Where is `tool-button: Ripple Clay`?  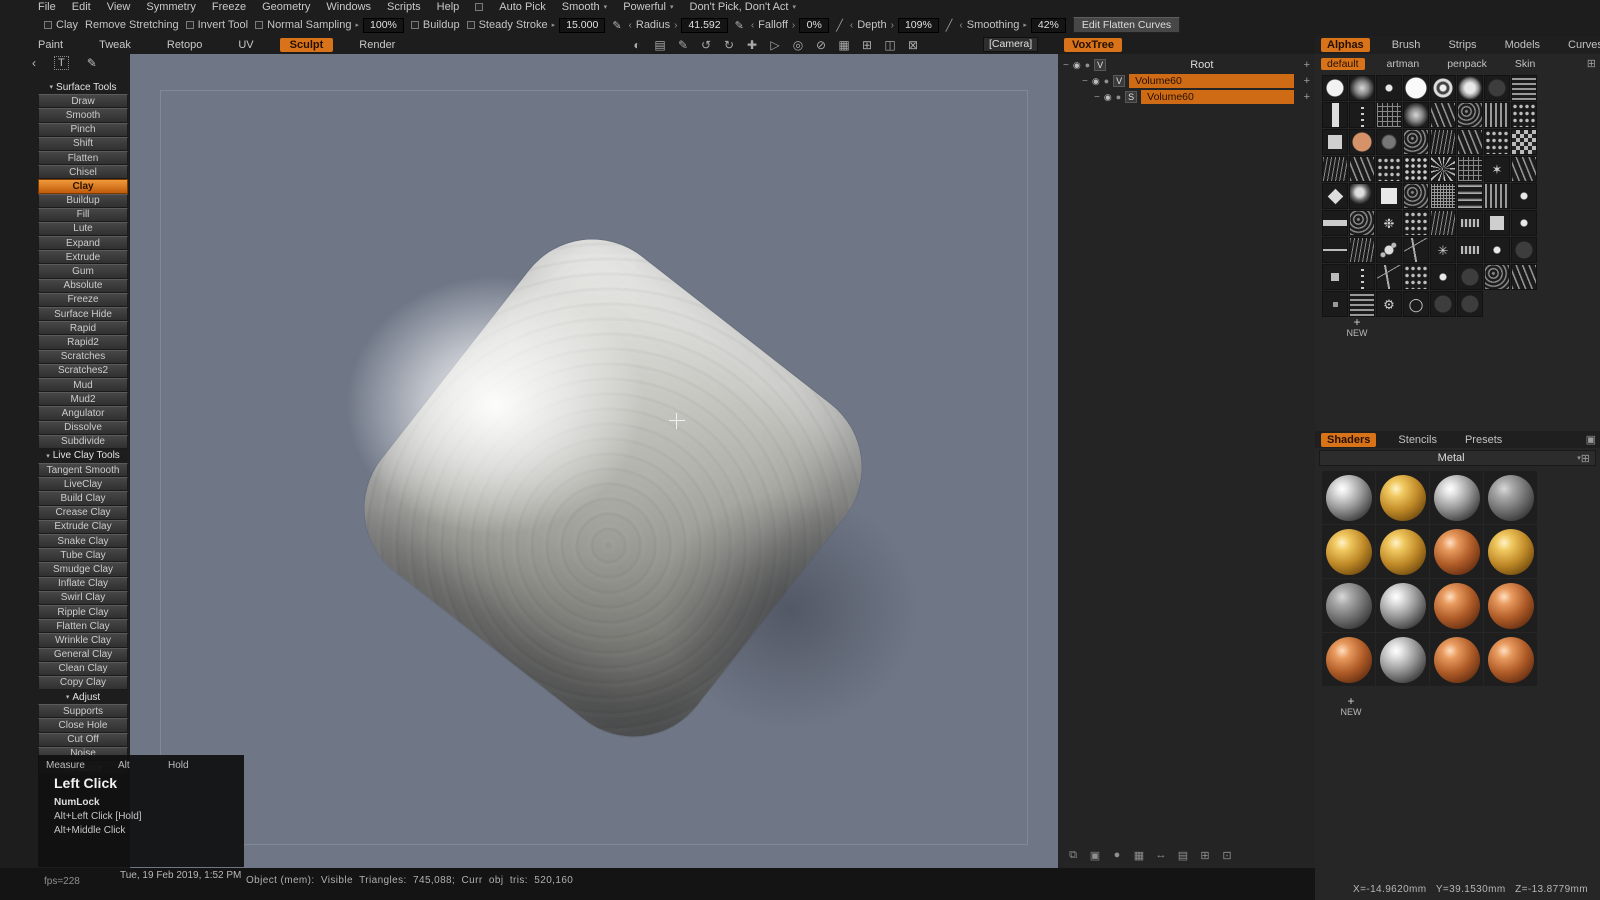
tool-button: Ripple Clay is located at coordinates (83, 612).